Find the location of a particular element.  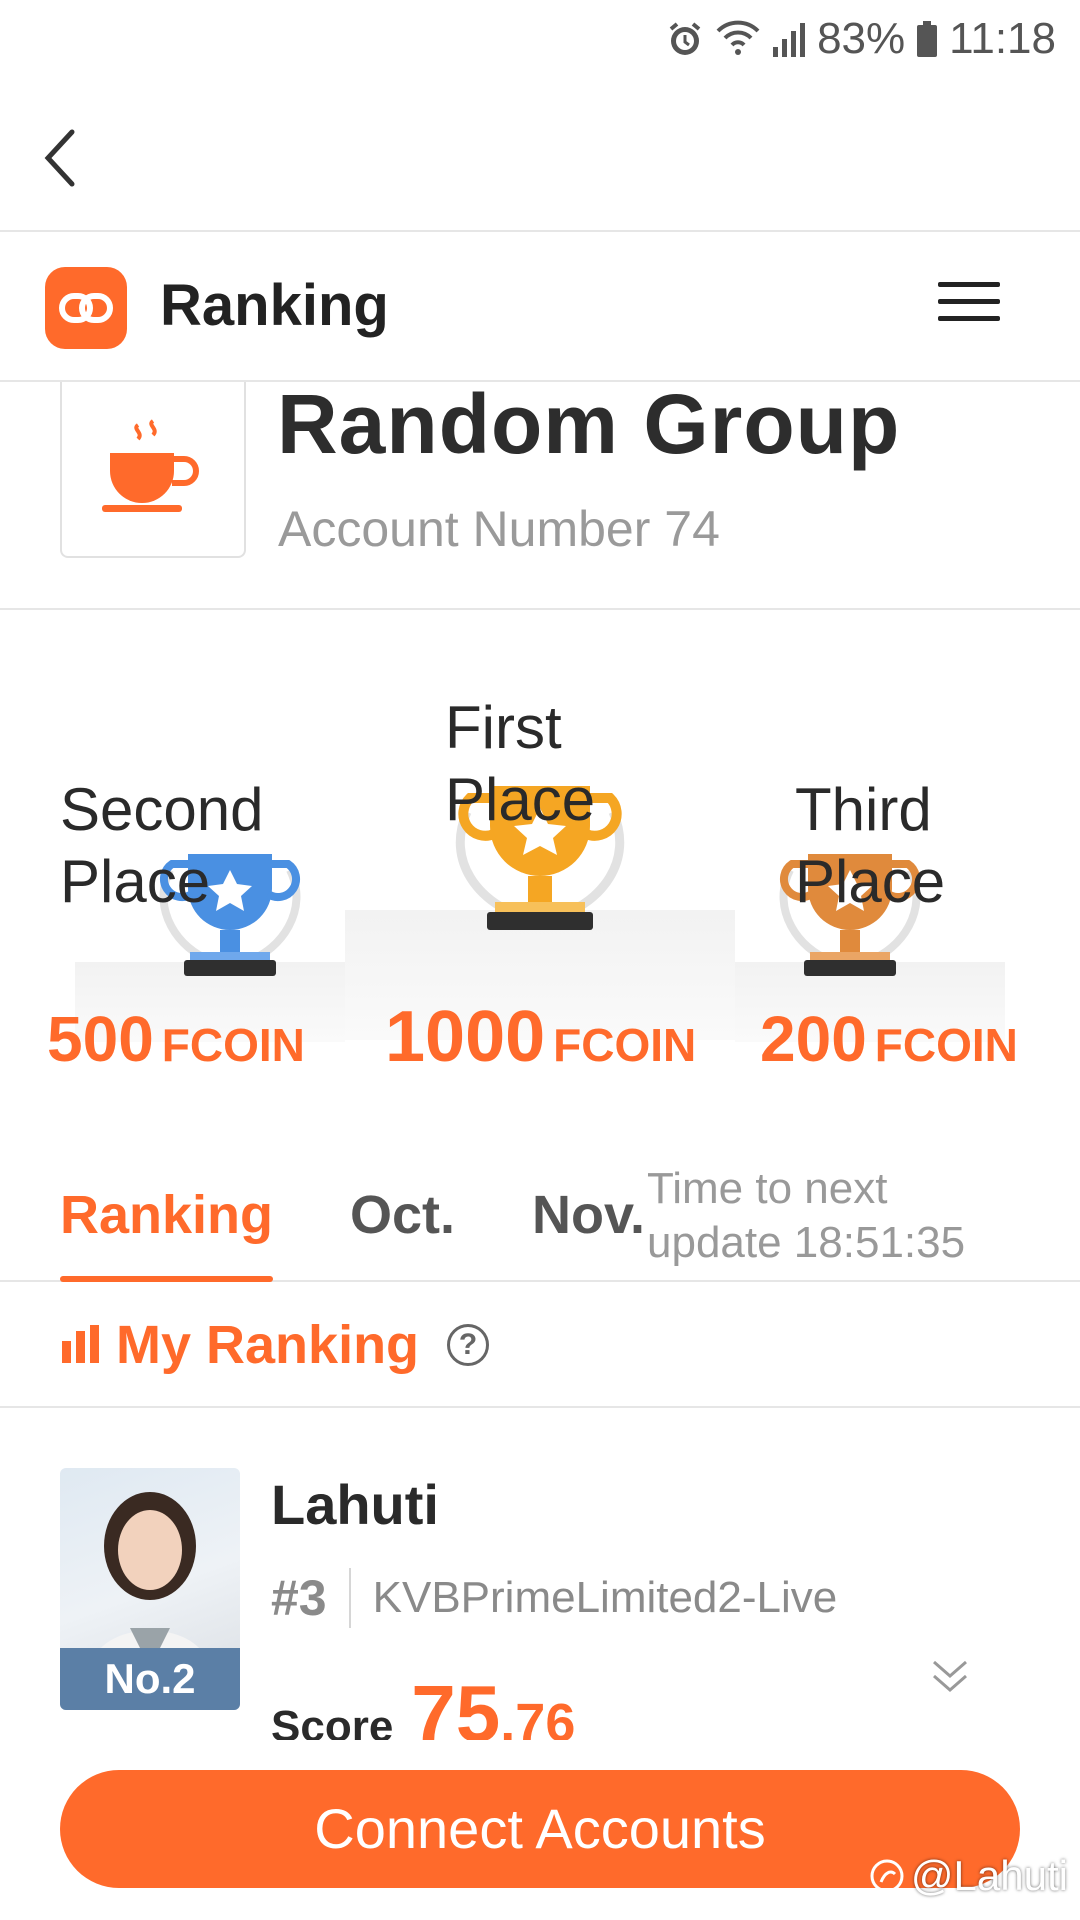

second-prize: 500 FCOIN is located at coordinates (176, 1039).